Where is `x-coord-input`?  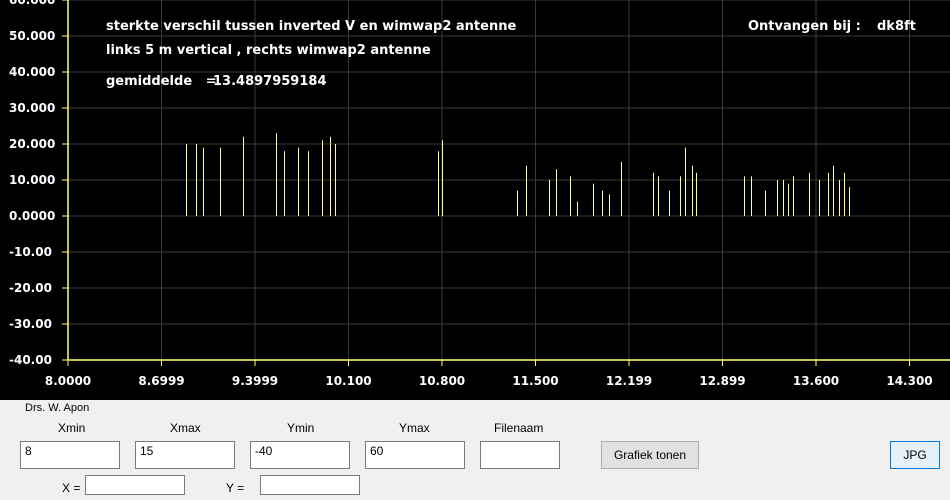
x-coord-input is located at coordinates (135, 485).